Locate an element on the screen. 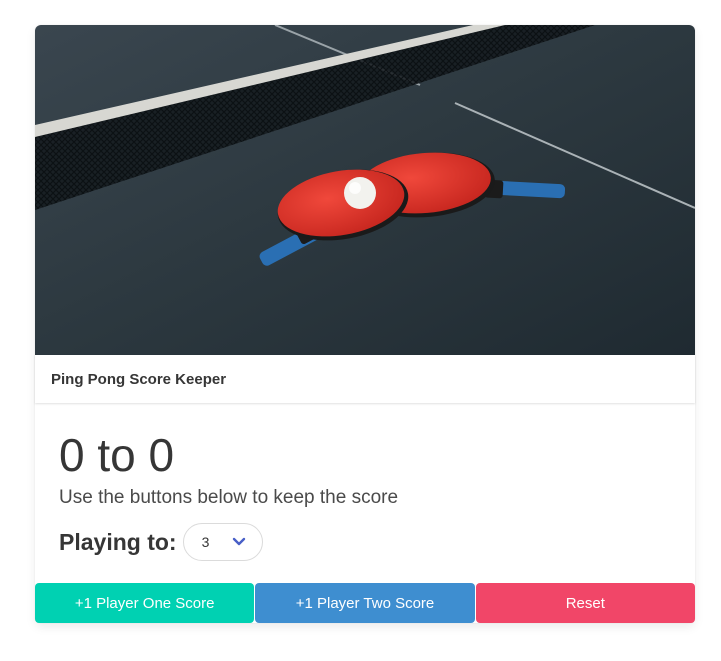 Image resolution: width=721 pixels, height=661 pixels. player-one-score: 0 is located at coordinates (72, 455).